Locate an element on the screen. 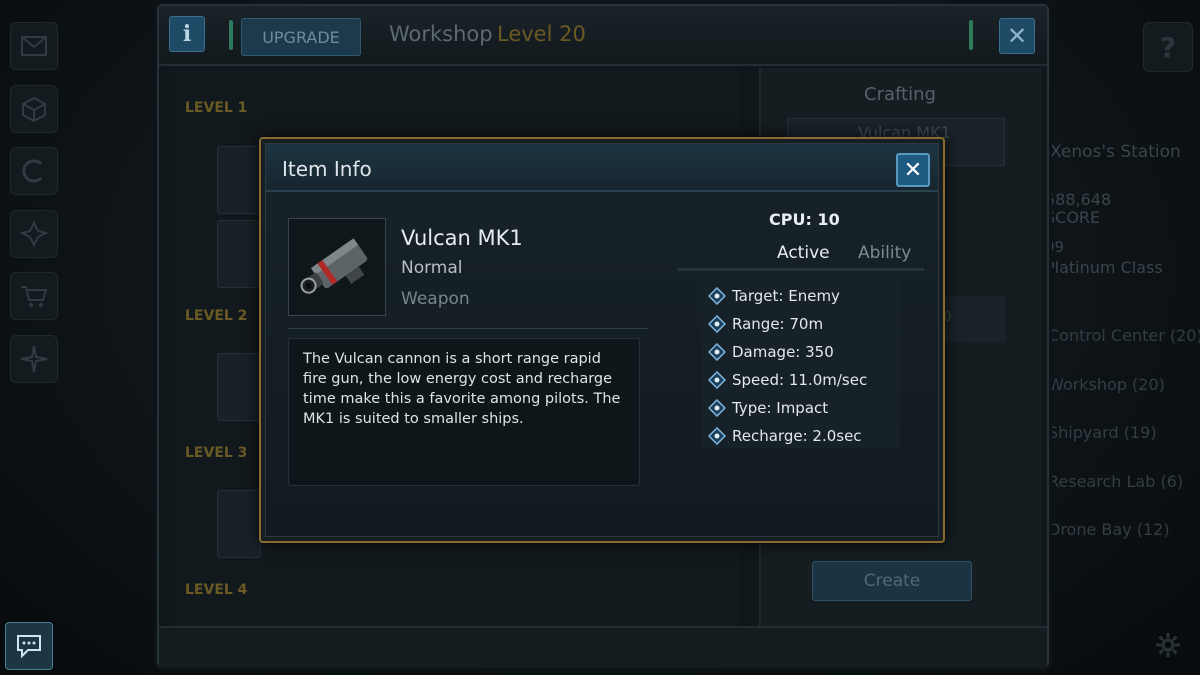 Image resolution: width=1200 pixels, height=675 pixels. mail-icon is located at coordinates (34, 46).